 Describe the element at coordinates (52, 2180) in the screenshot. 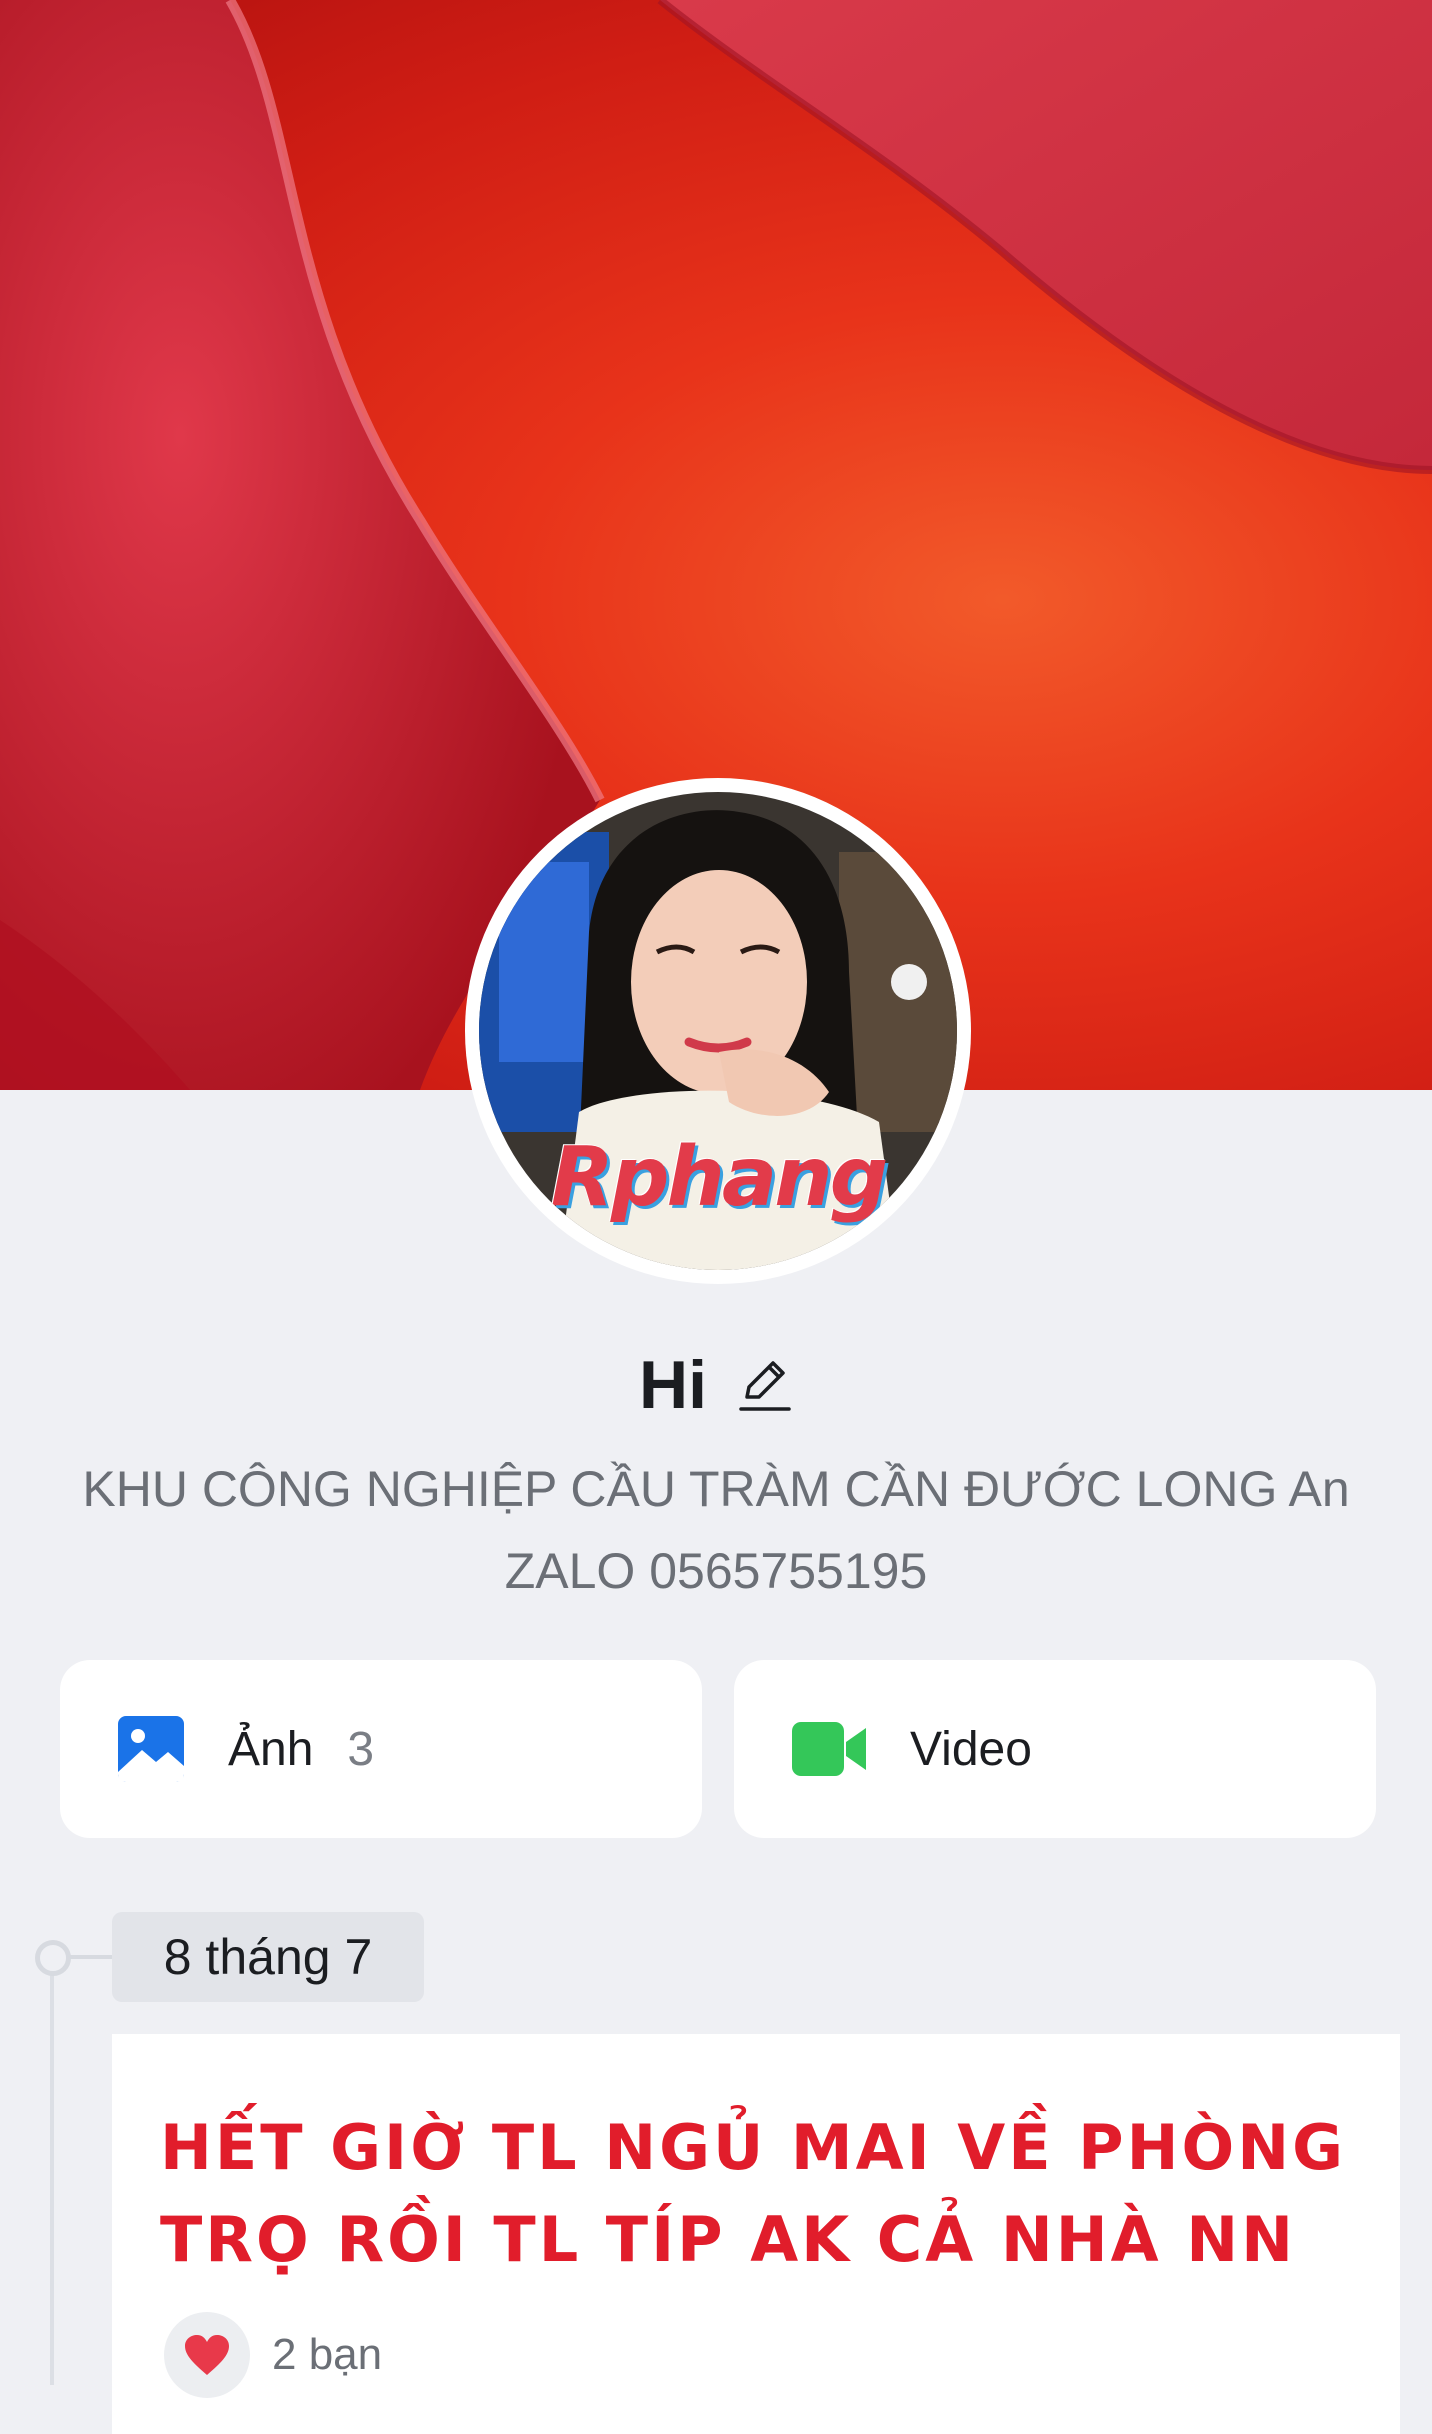

I see `timeline-line` at that location.